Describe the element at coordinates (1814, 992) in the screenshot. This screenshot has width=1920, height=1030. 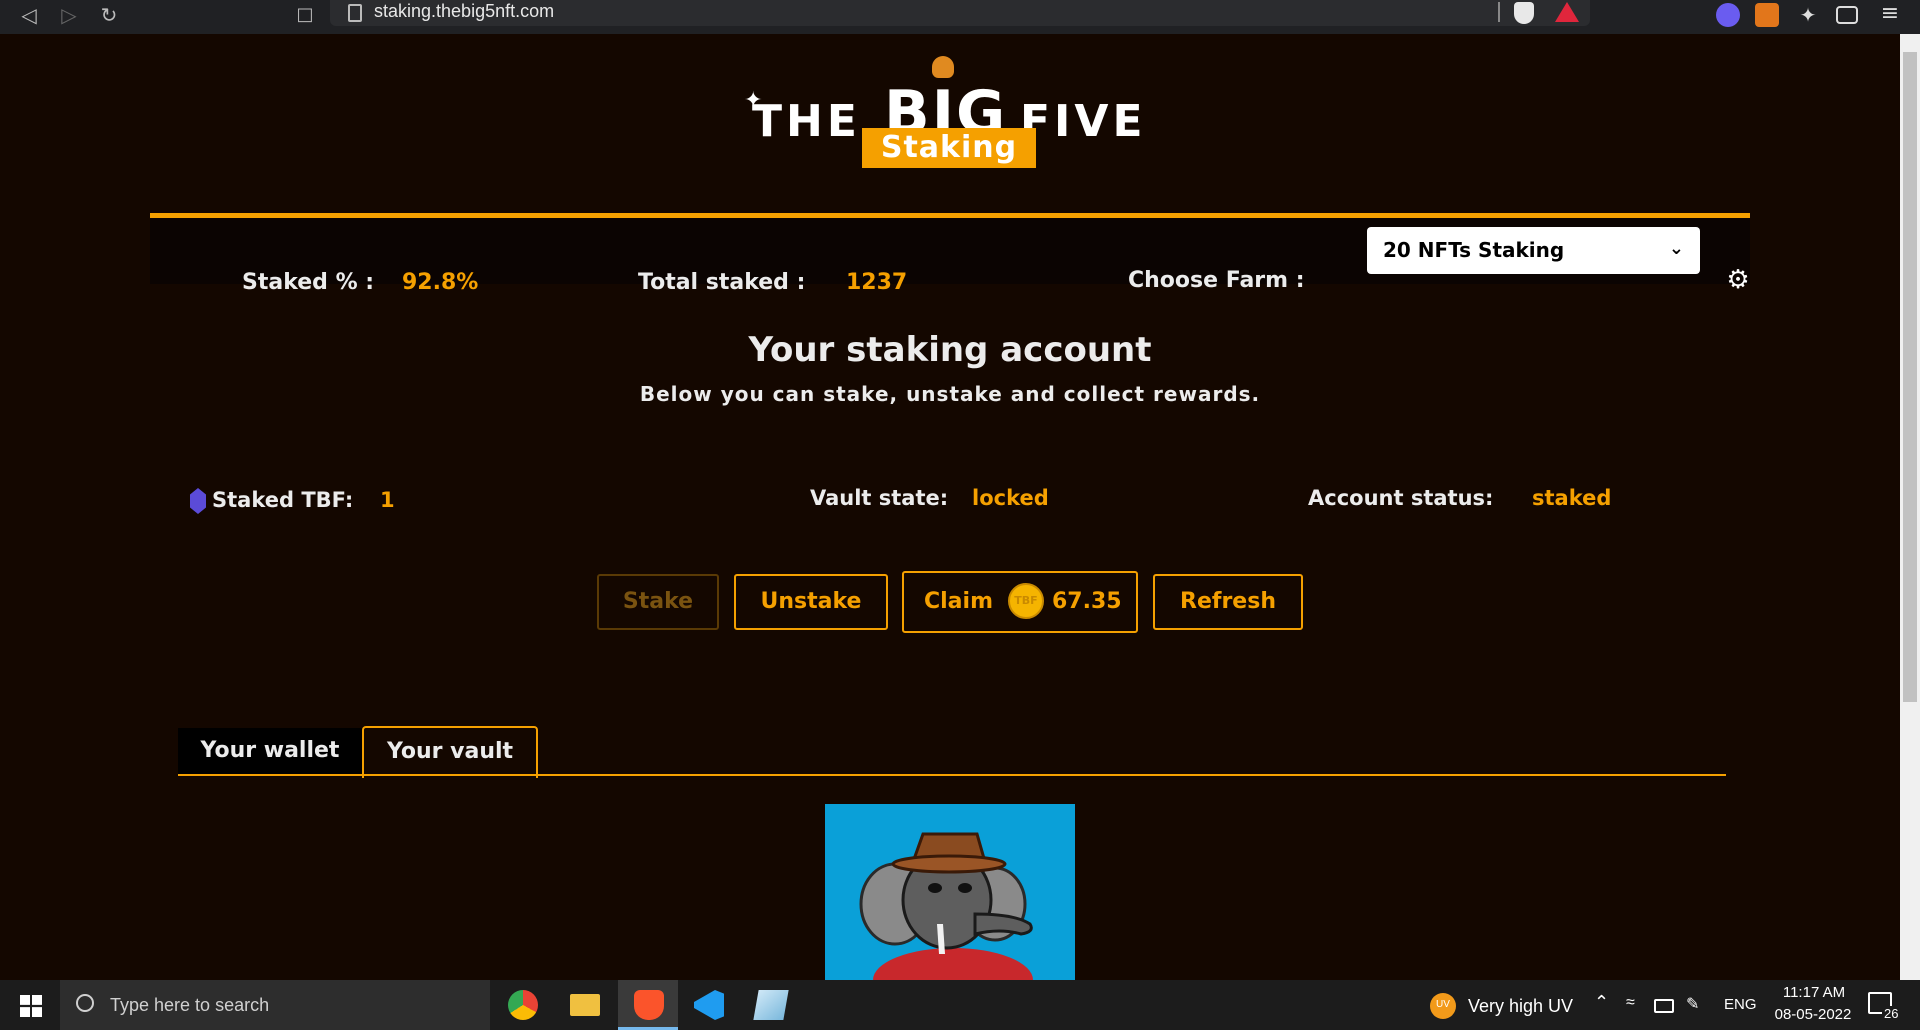
I see `clock-time: 11:17 AM` at that location.